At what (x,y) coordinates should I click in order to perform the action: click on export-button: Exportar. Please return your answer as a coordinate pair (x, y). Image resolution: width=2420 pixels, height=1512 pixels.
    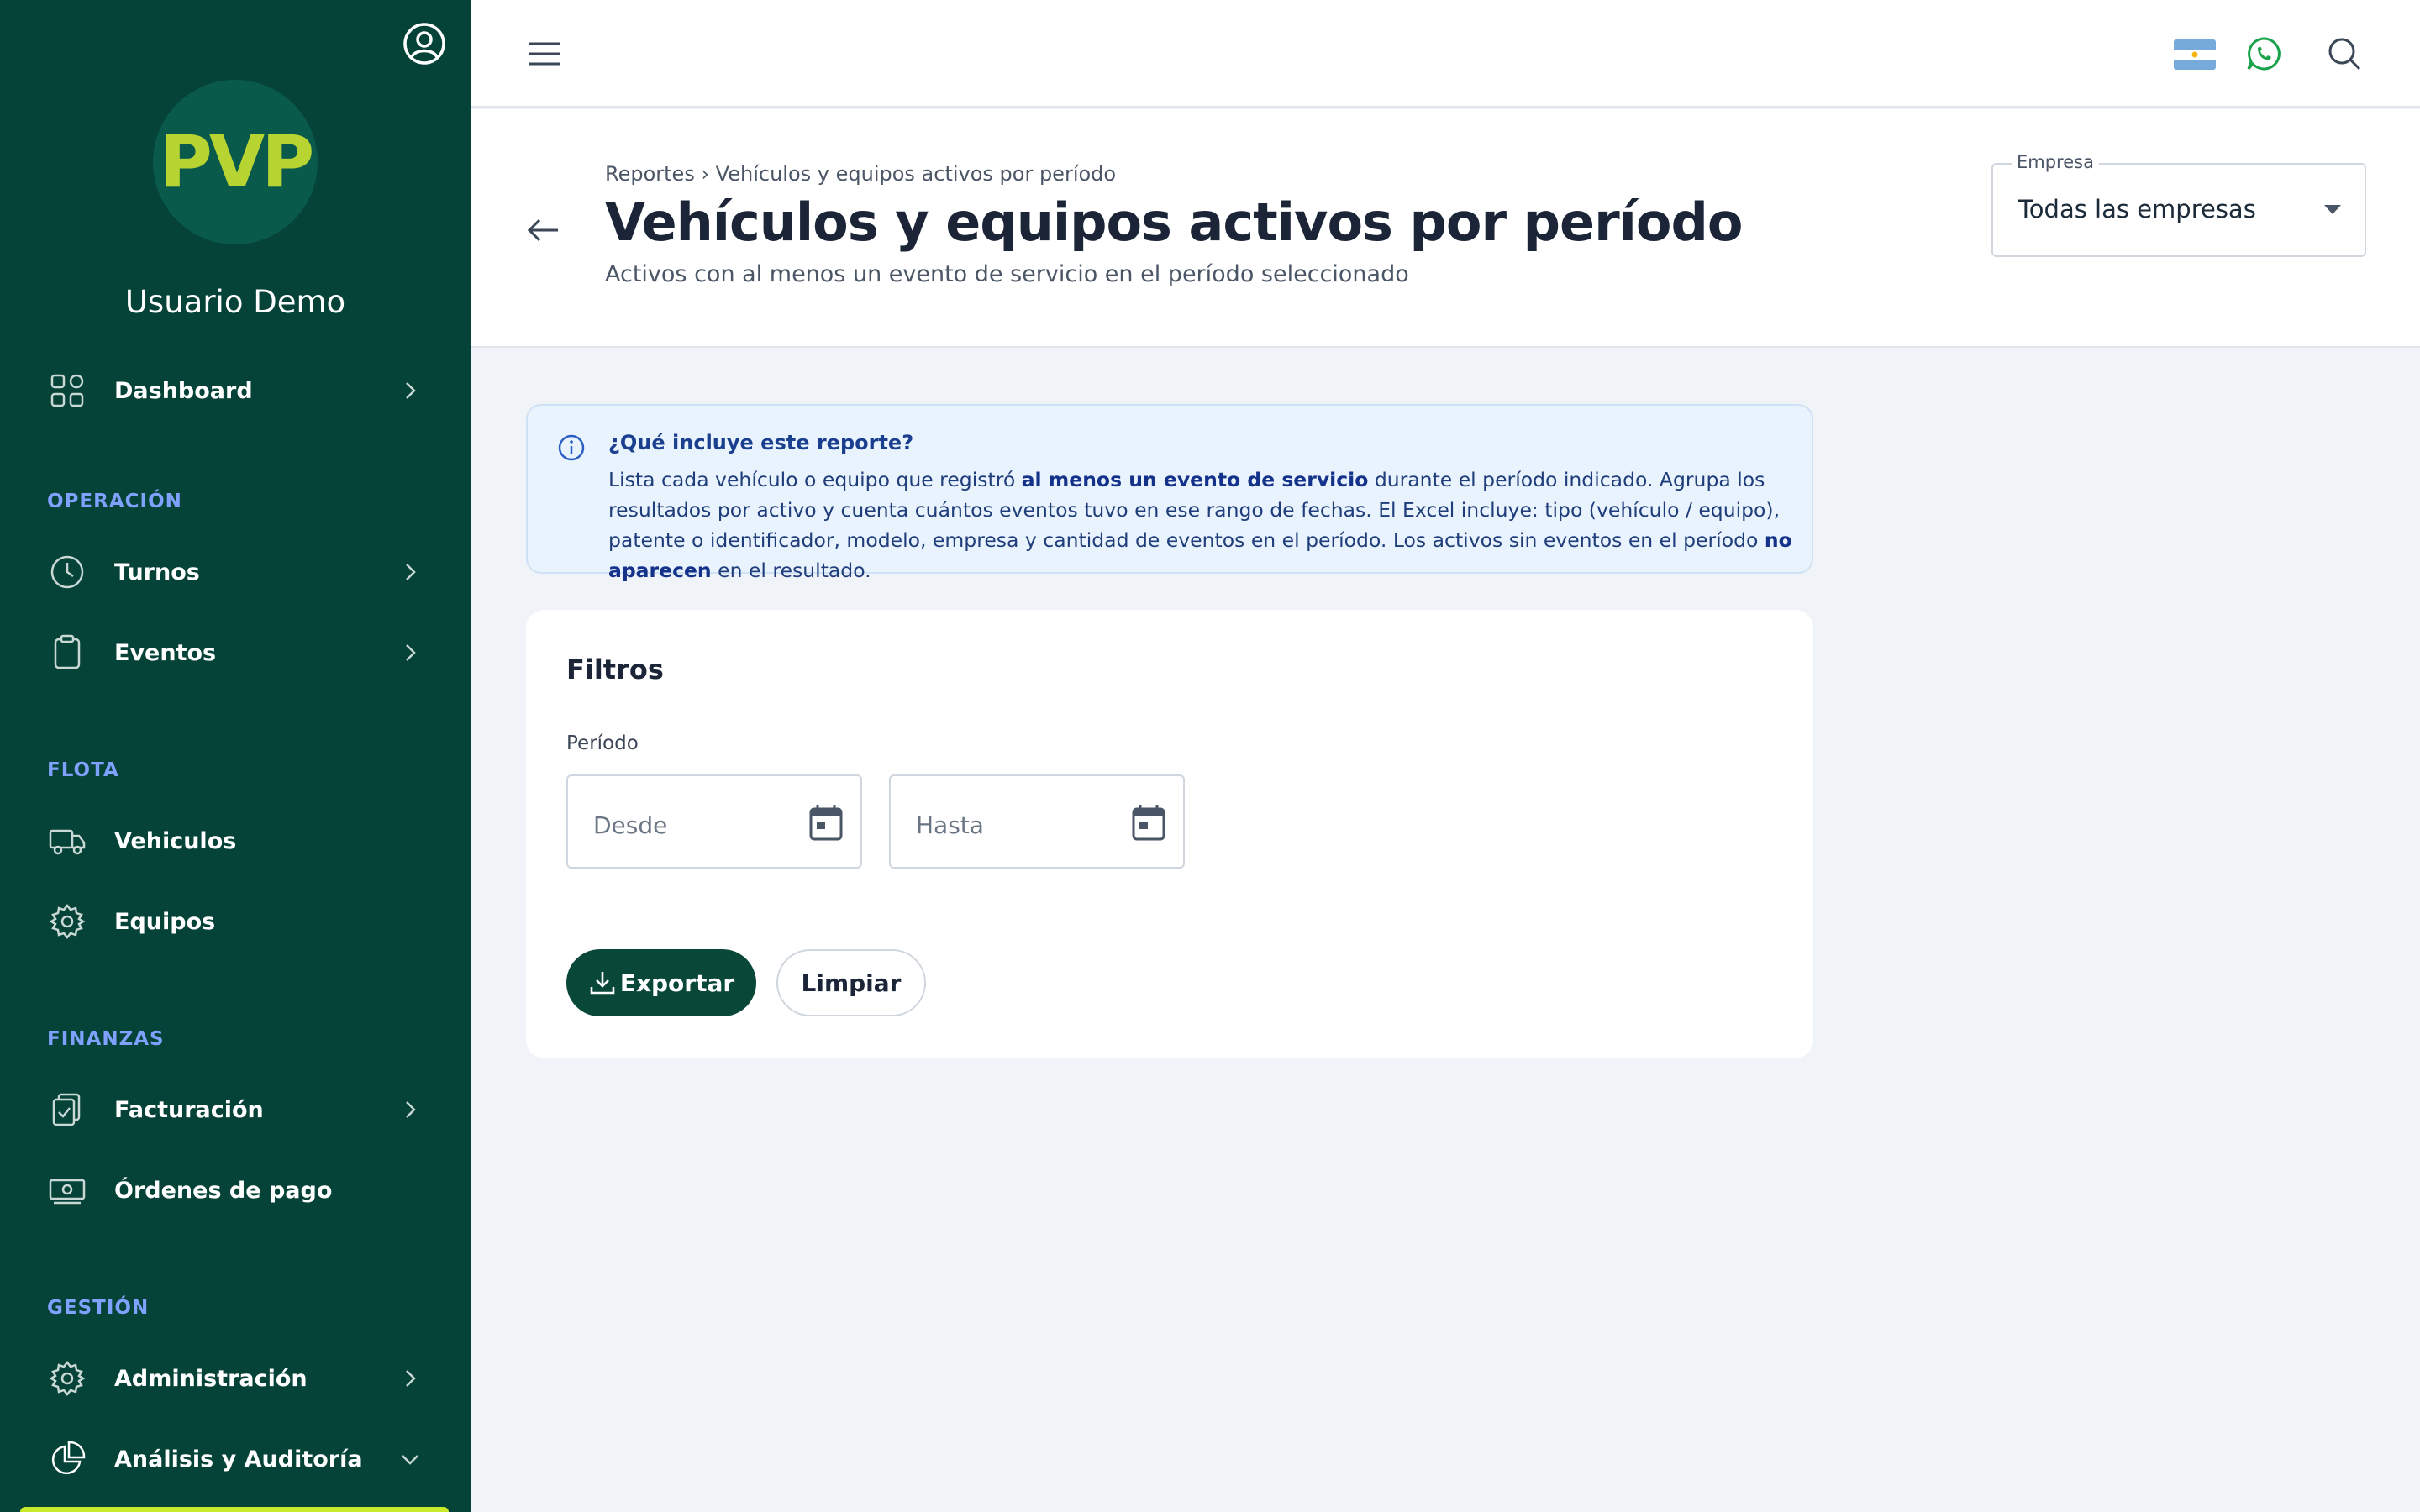
    Looking at the image, I should click on (661, 982).